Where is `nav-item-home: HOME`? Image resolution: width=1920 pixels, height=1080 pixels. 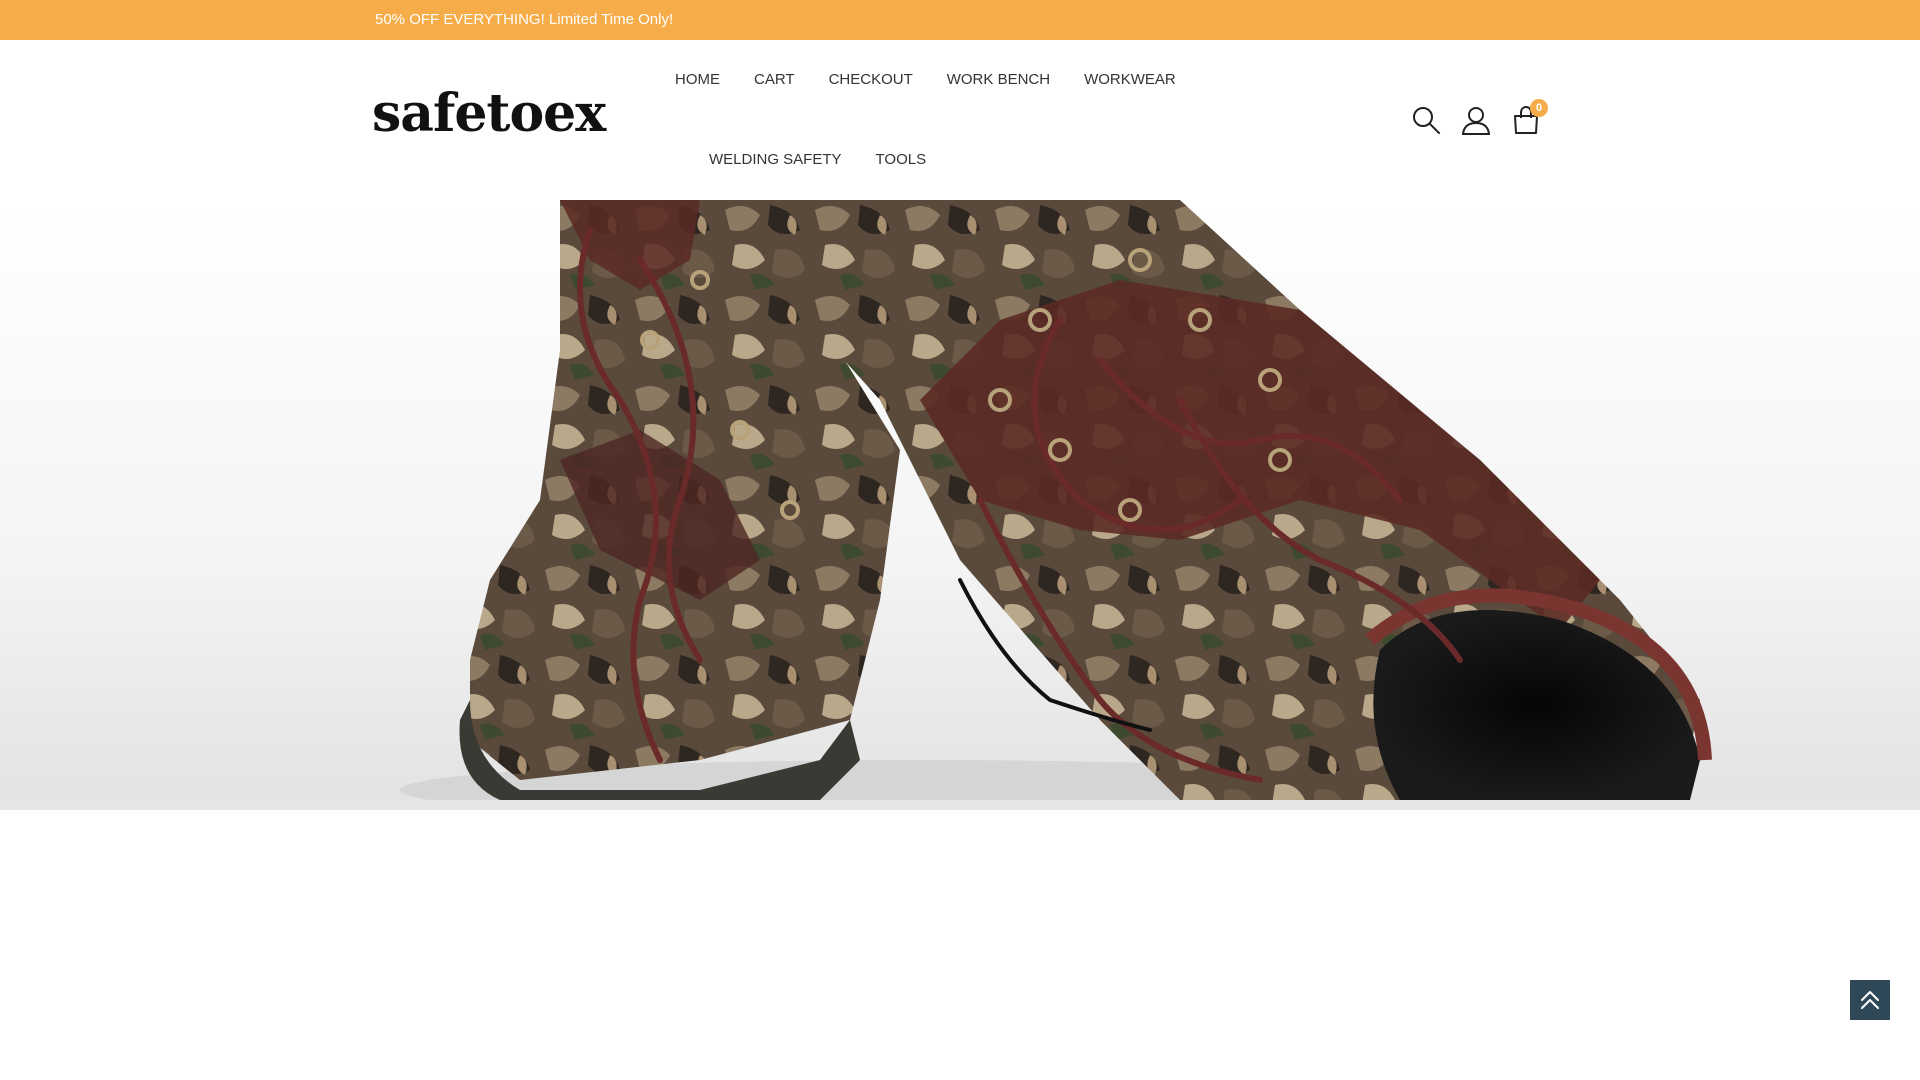 nav-item-home: HOME is located at coordinates (697, 80).